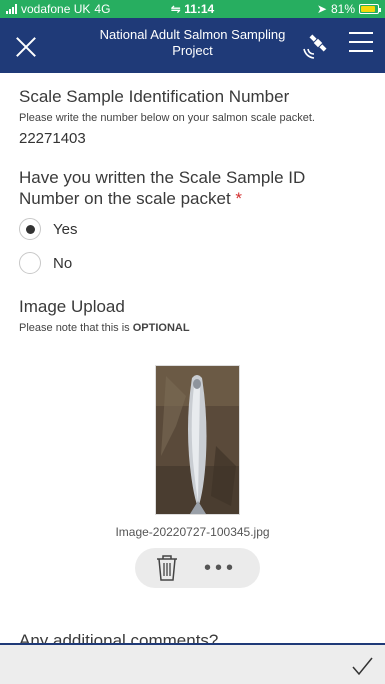 The height and width of the screenshot is (684, 385). What do you see at coordinates (197, 568) in the screenshot?
I see `image-actions-pill: •••` at bounding box center [197, 568].